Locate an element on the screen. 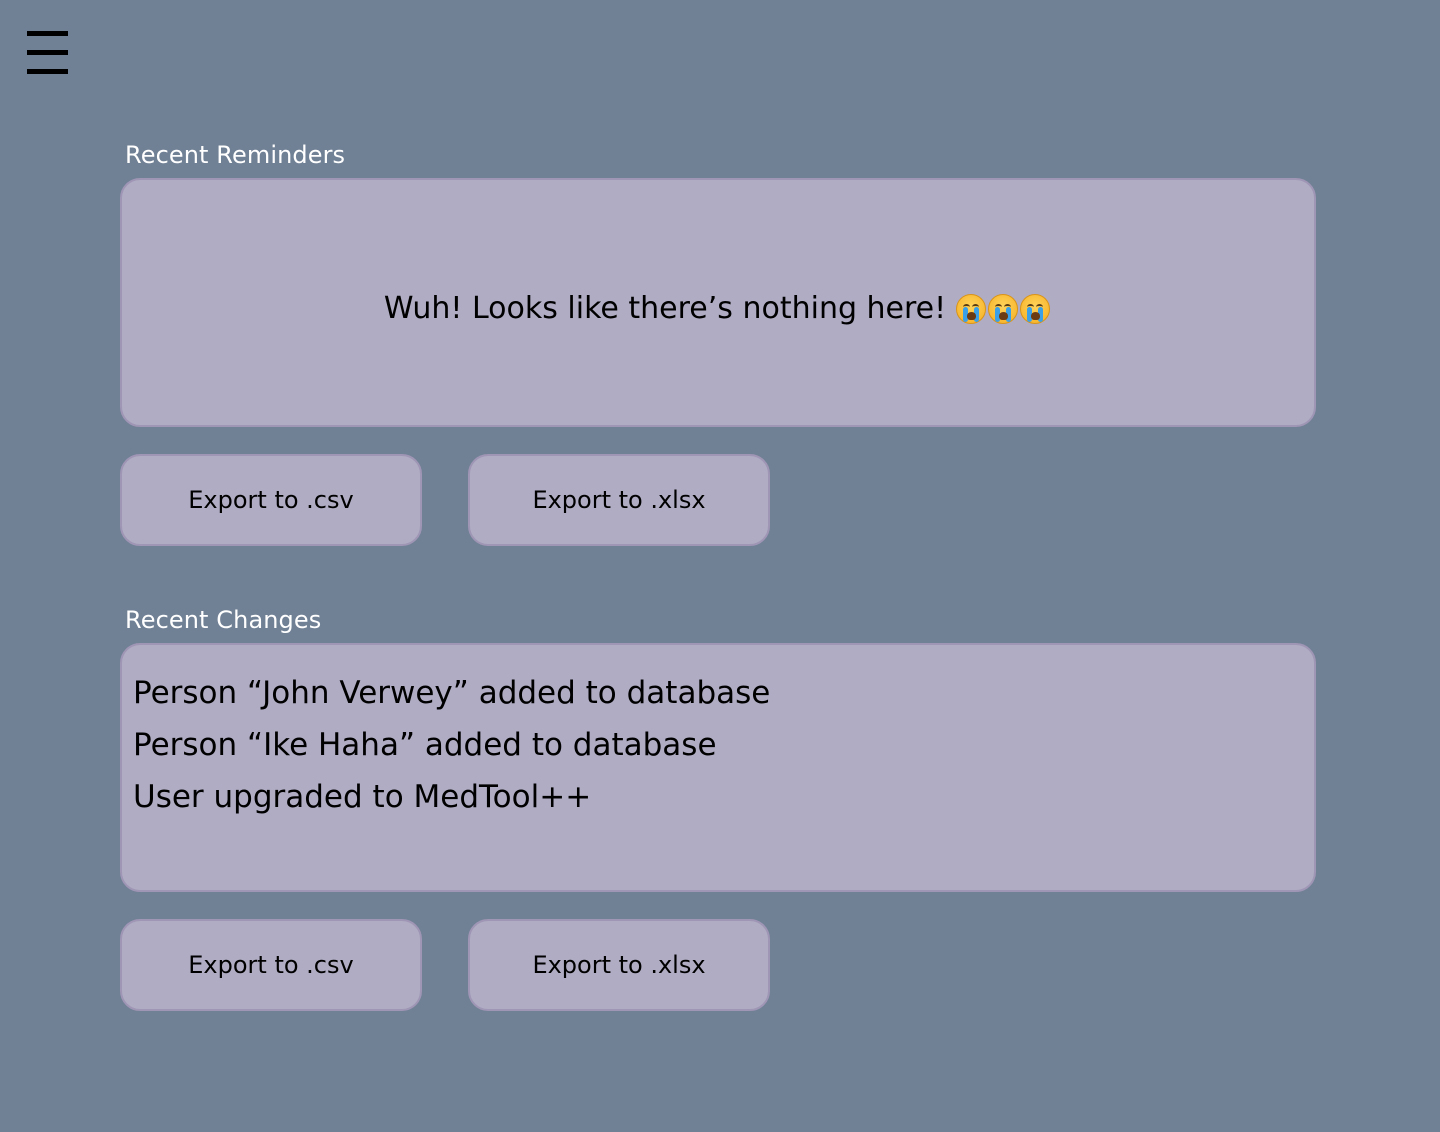  menu-bar-bottom is located at coordinates (47, 71).